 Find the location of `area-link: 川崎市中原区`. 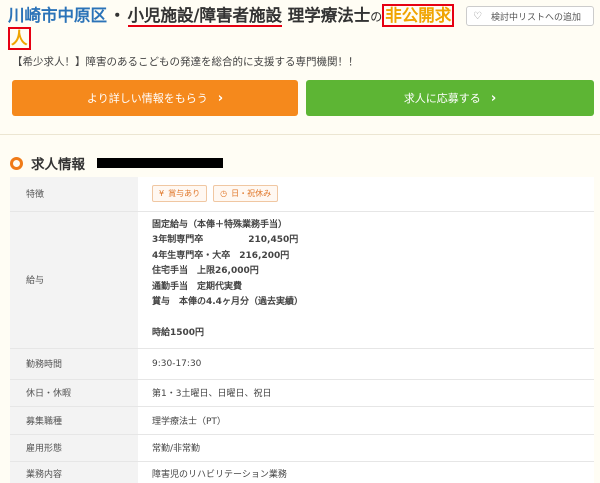

area-link: 川崎市中原区 is located at coordinates (57, 15).